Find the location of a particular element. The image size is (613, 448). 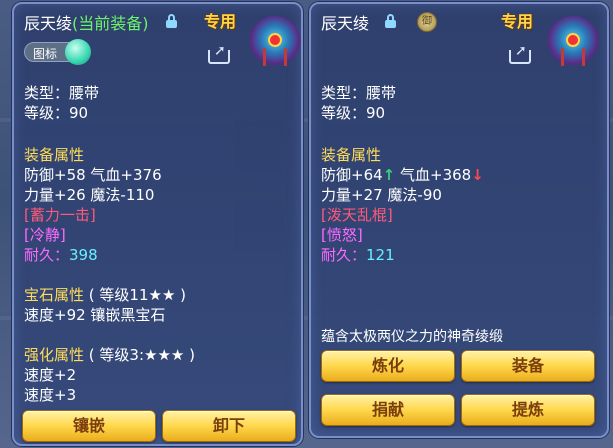

enhance-attr-title: 强化属性 is located at coordinates (54, 355).